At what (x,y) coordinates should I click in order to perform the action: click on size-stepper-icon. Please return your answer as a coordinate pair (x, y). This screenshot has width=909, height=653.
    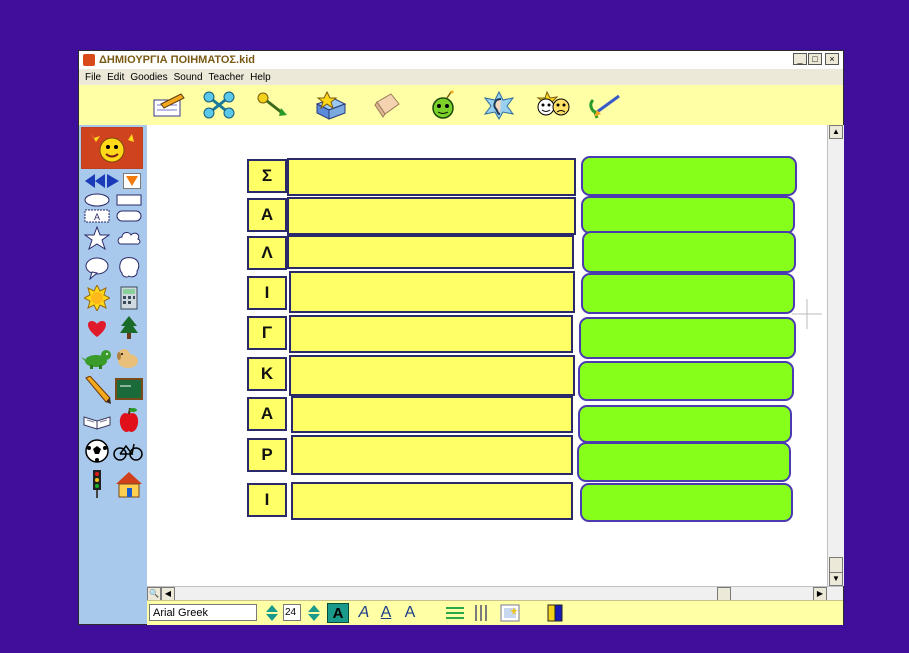
    Looking at the image, I should click on (314, 613).